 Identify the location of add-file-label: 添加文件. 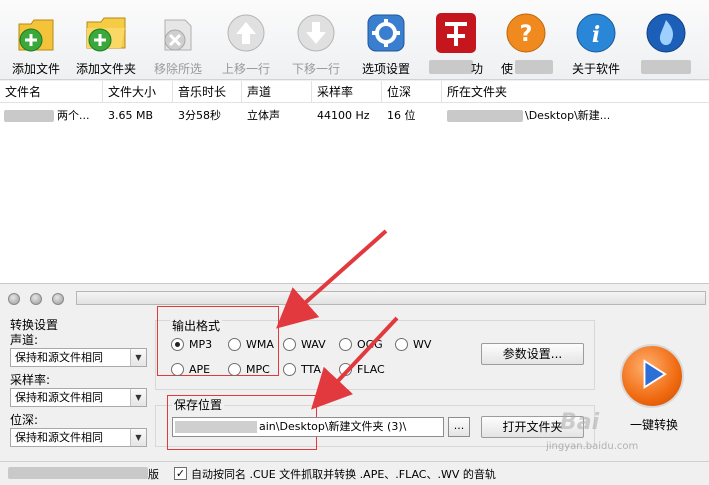
(35, 69).